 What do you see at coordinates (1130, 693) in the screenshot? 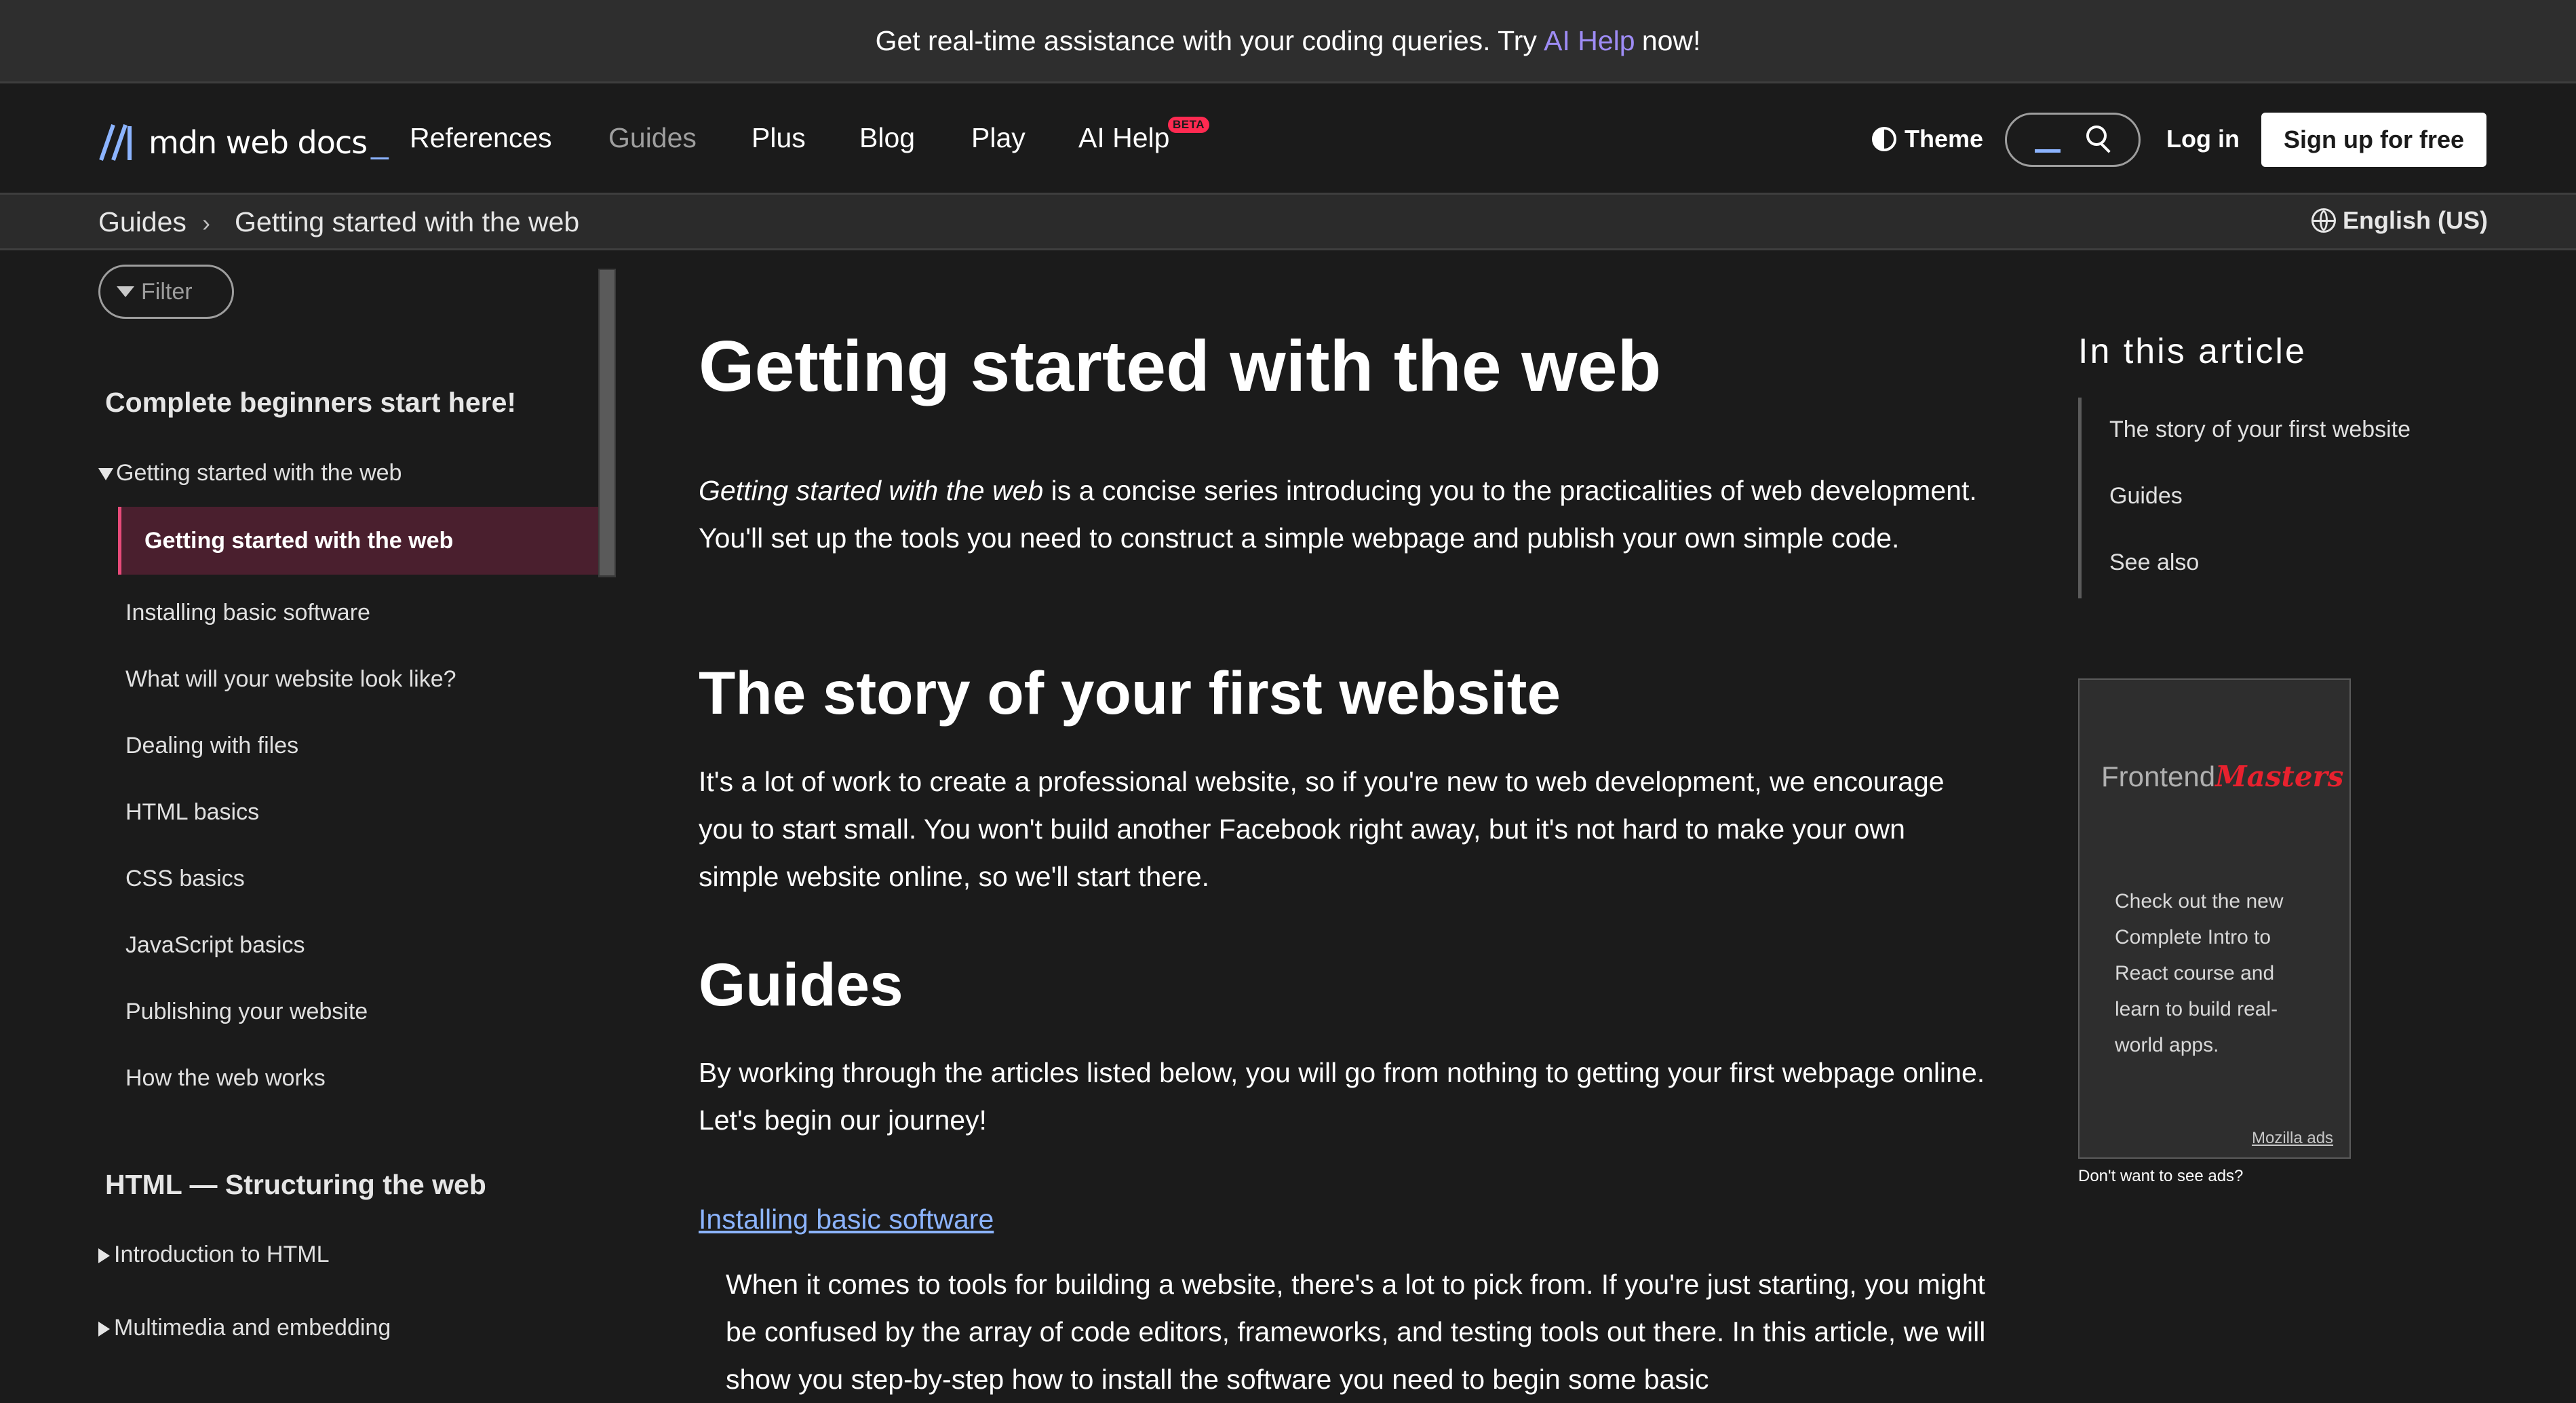
I see `heading-story: The story of your first website` at bounding box center [1130, 693].